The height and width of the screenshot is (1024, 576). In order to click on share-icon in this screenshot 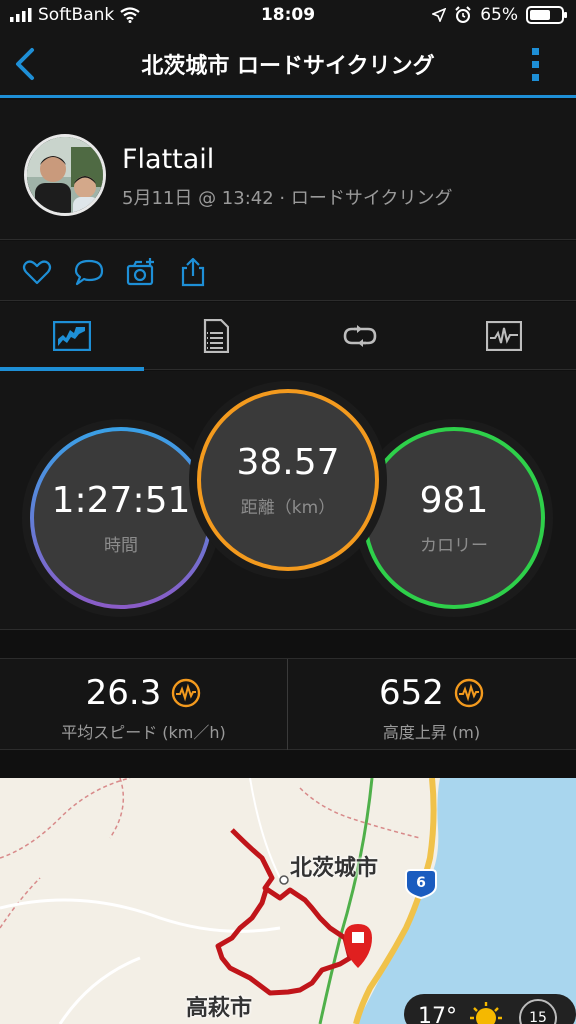, I will do `click(193, 272)`.